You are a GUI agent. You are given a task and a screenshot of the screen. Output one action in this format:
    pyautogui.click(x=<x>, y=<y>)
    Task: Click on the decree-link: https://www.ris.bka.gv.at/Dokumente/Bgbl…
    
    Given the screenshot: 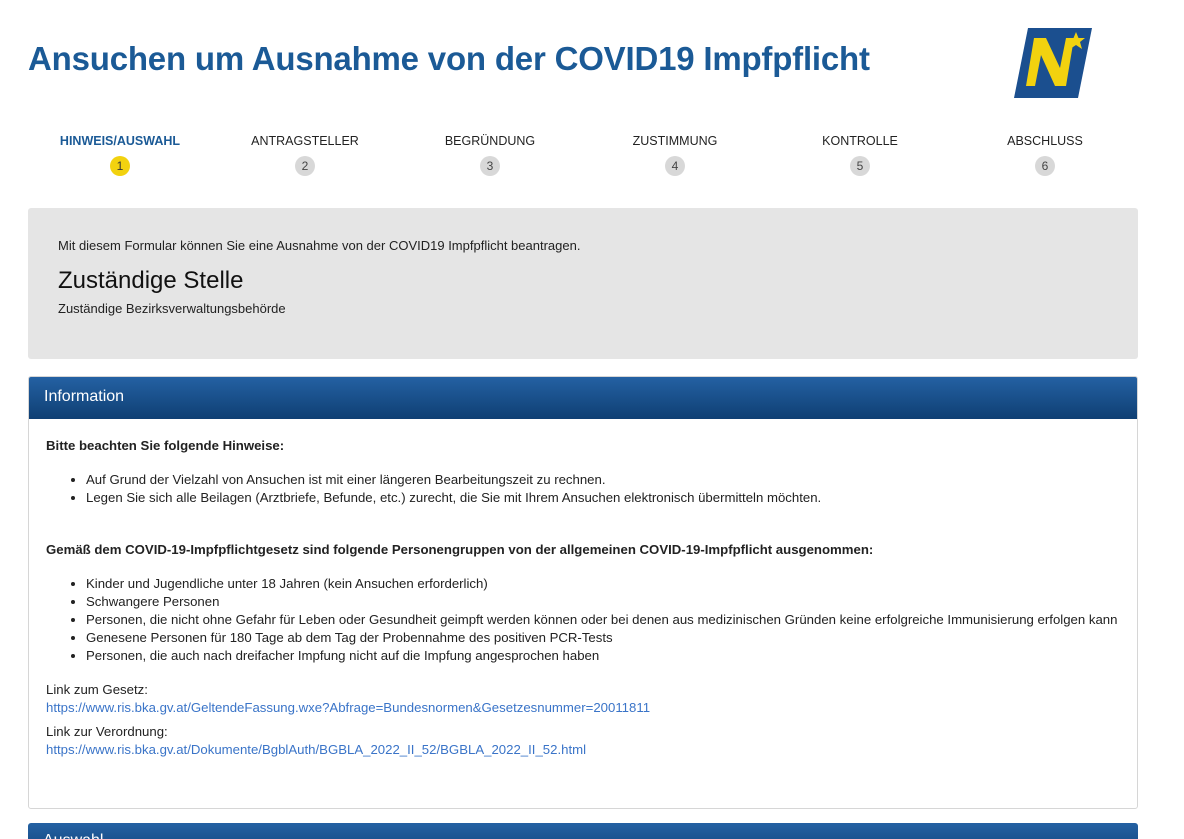 What is the action you would take?
    pyautogui.click(x=583, y=750)
    